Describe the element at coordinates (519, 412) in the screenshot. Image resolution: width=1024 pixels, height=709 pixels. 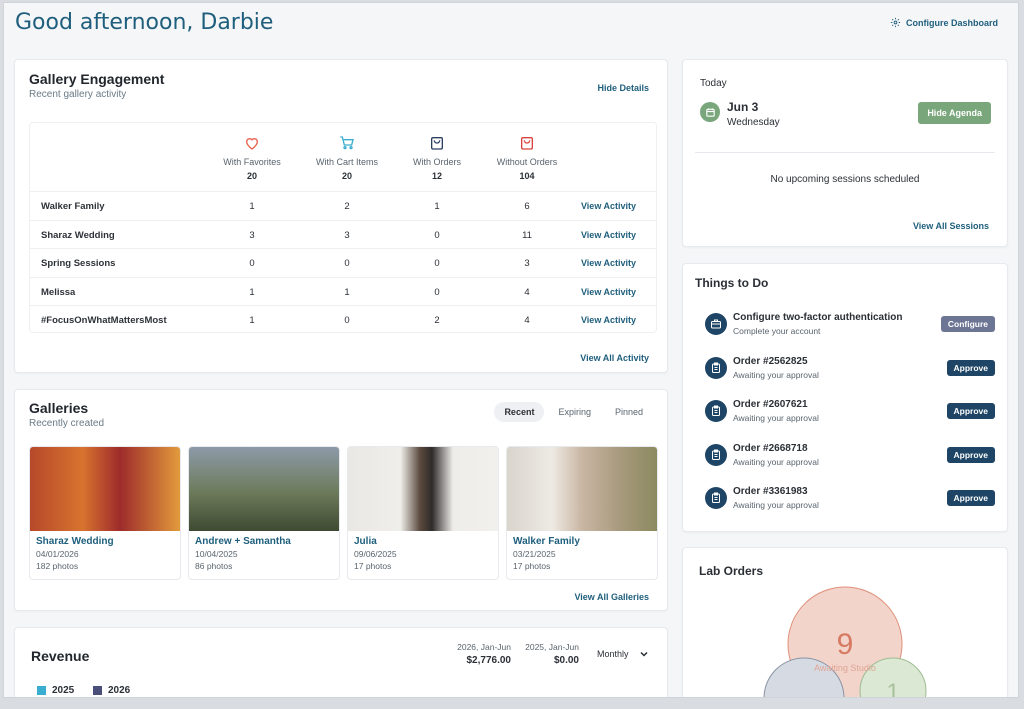
I see `tab-recent: Recent` at that location.